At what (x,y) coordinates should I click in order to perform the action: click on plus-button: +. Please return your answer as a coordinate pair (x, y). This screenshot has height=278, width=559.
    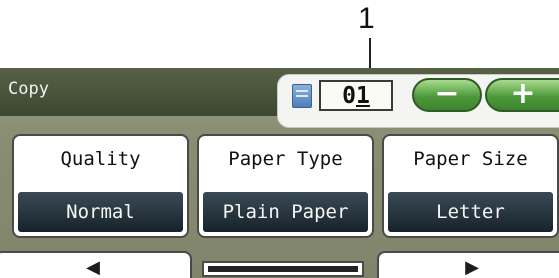
    Looking at the image, I should click on (522, 95).